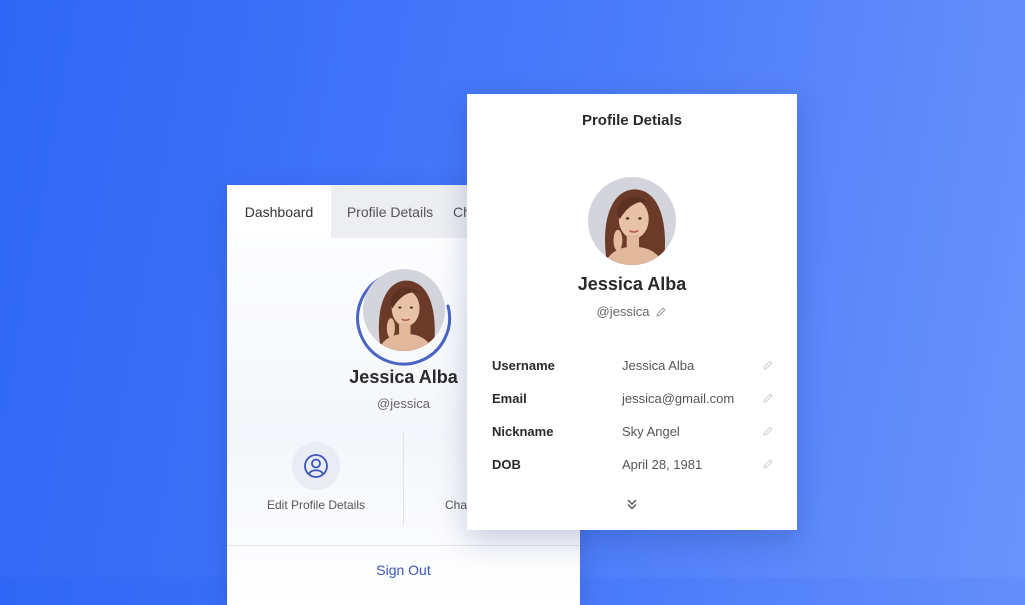 The height and width of the screenshot is (605, 1025). What do you see at coordinates (403, 545) in the screenshot?
I see `card-divider` at bounding box center [403, 545].